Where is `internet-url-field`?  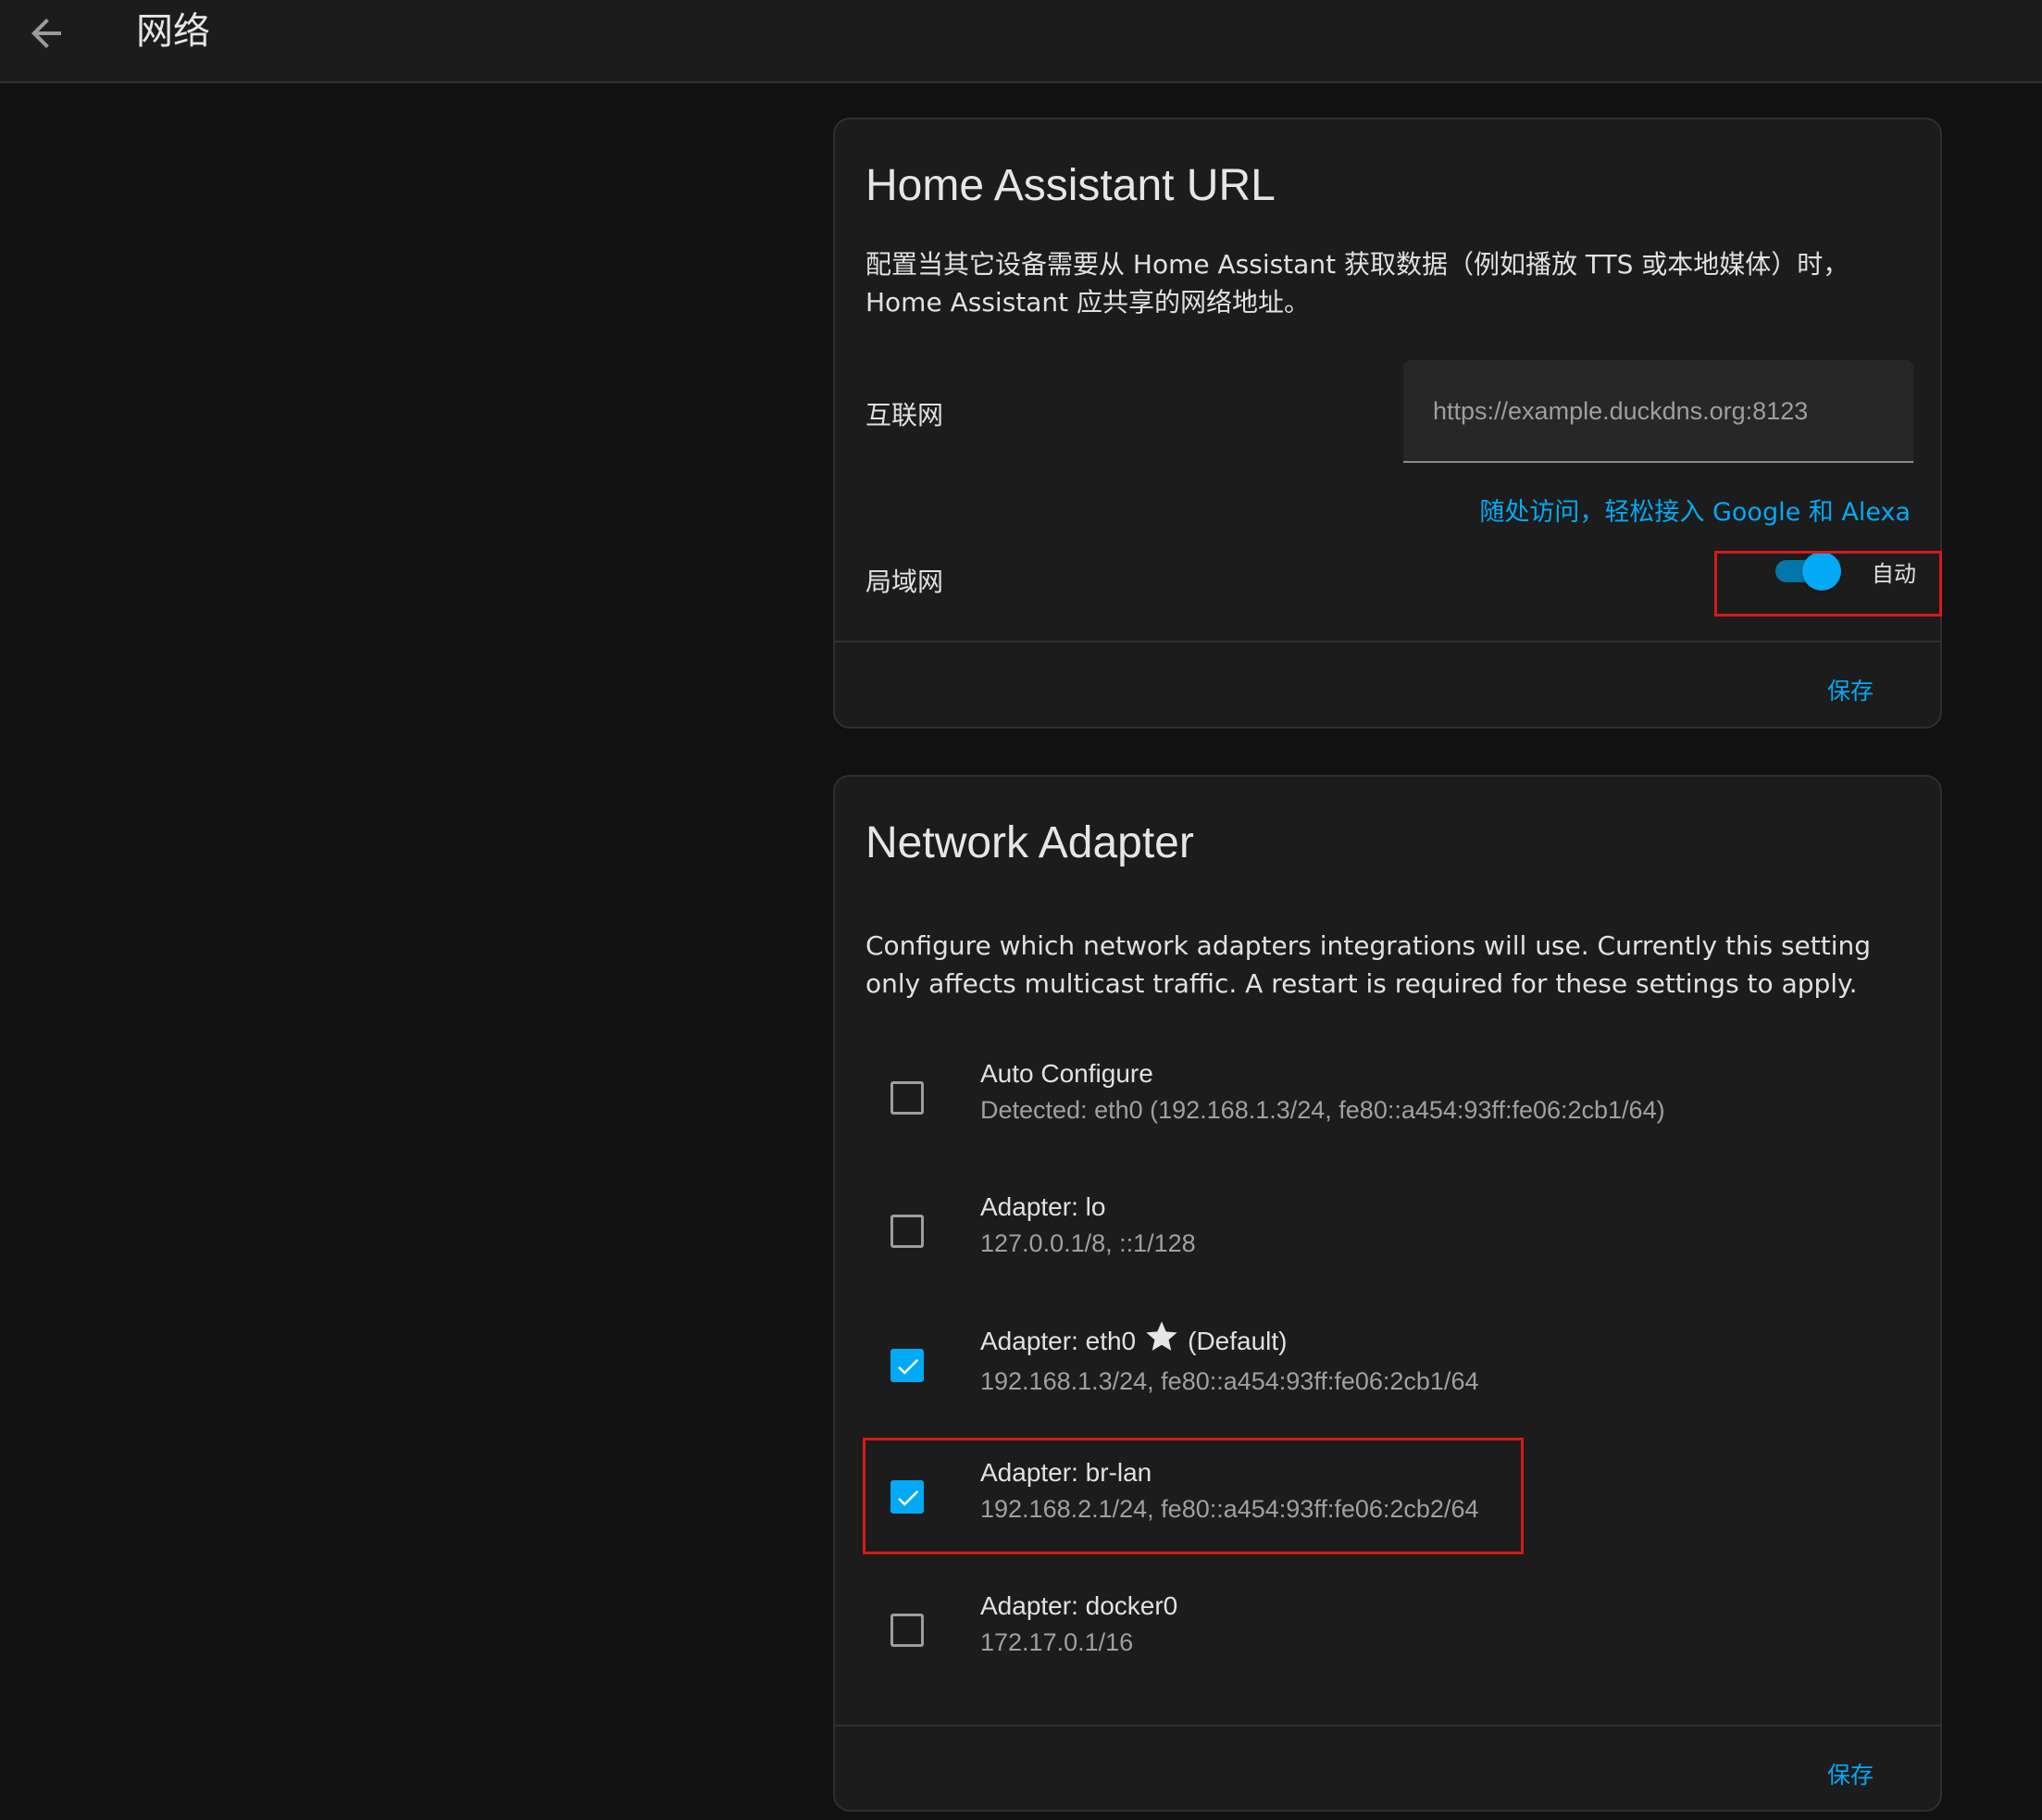
internet-url-field is located at coordinates (1658, 411).